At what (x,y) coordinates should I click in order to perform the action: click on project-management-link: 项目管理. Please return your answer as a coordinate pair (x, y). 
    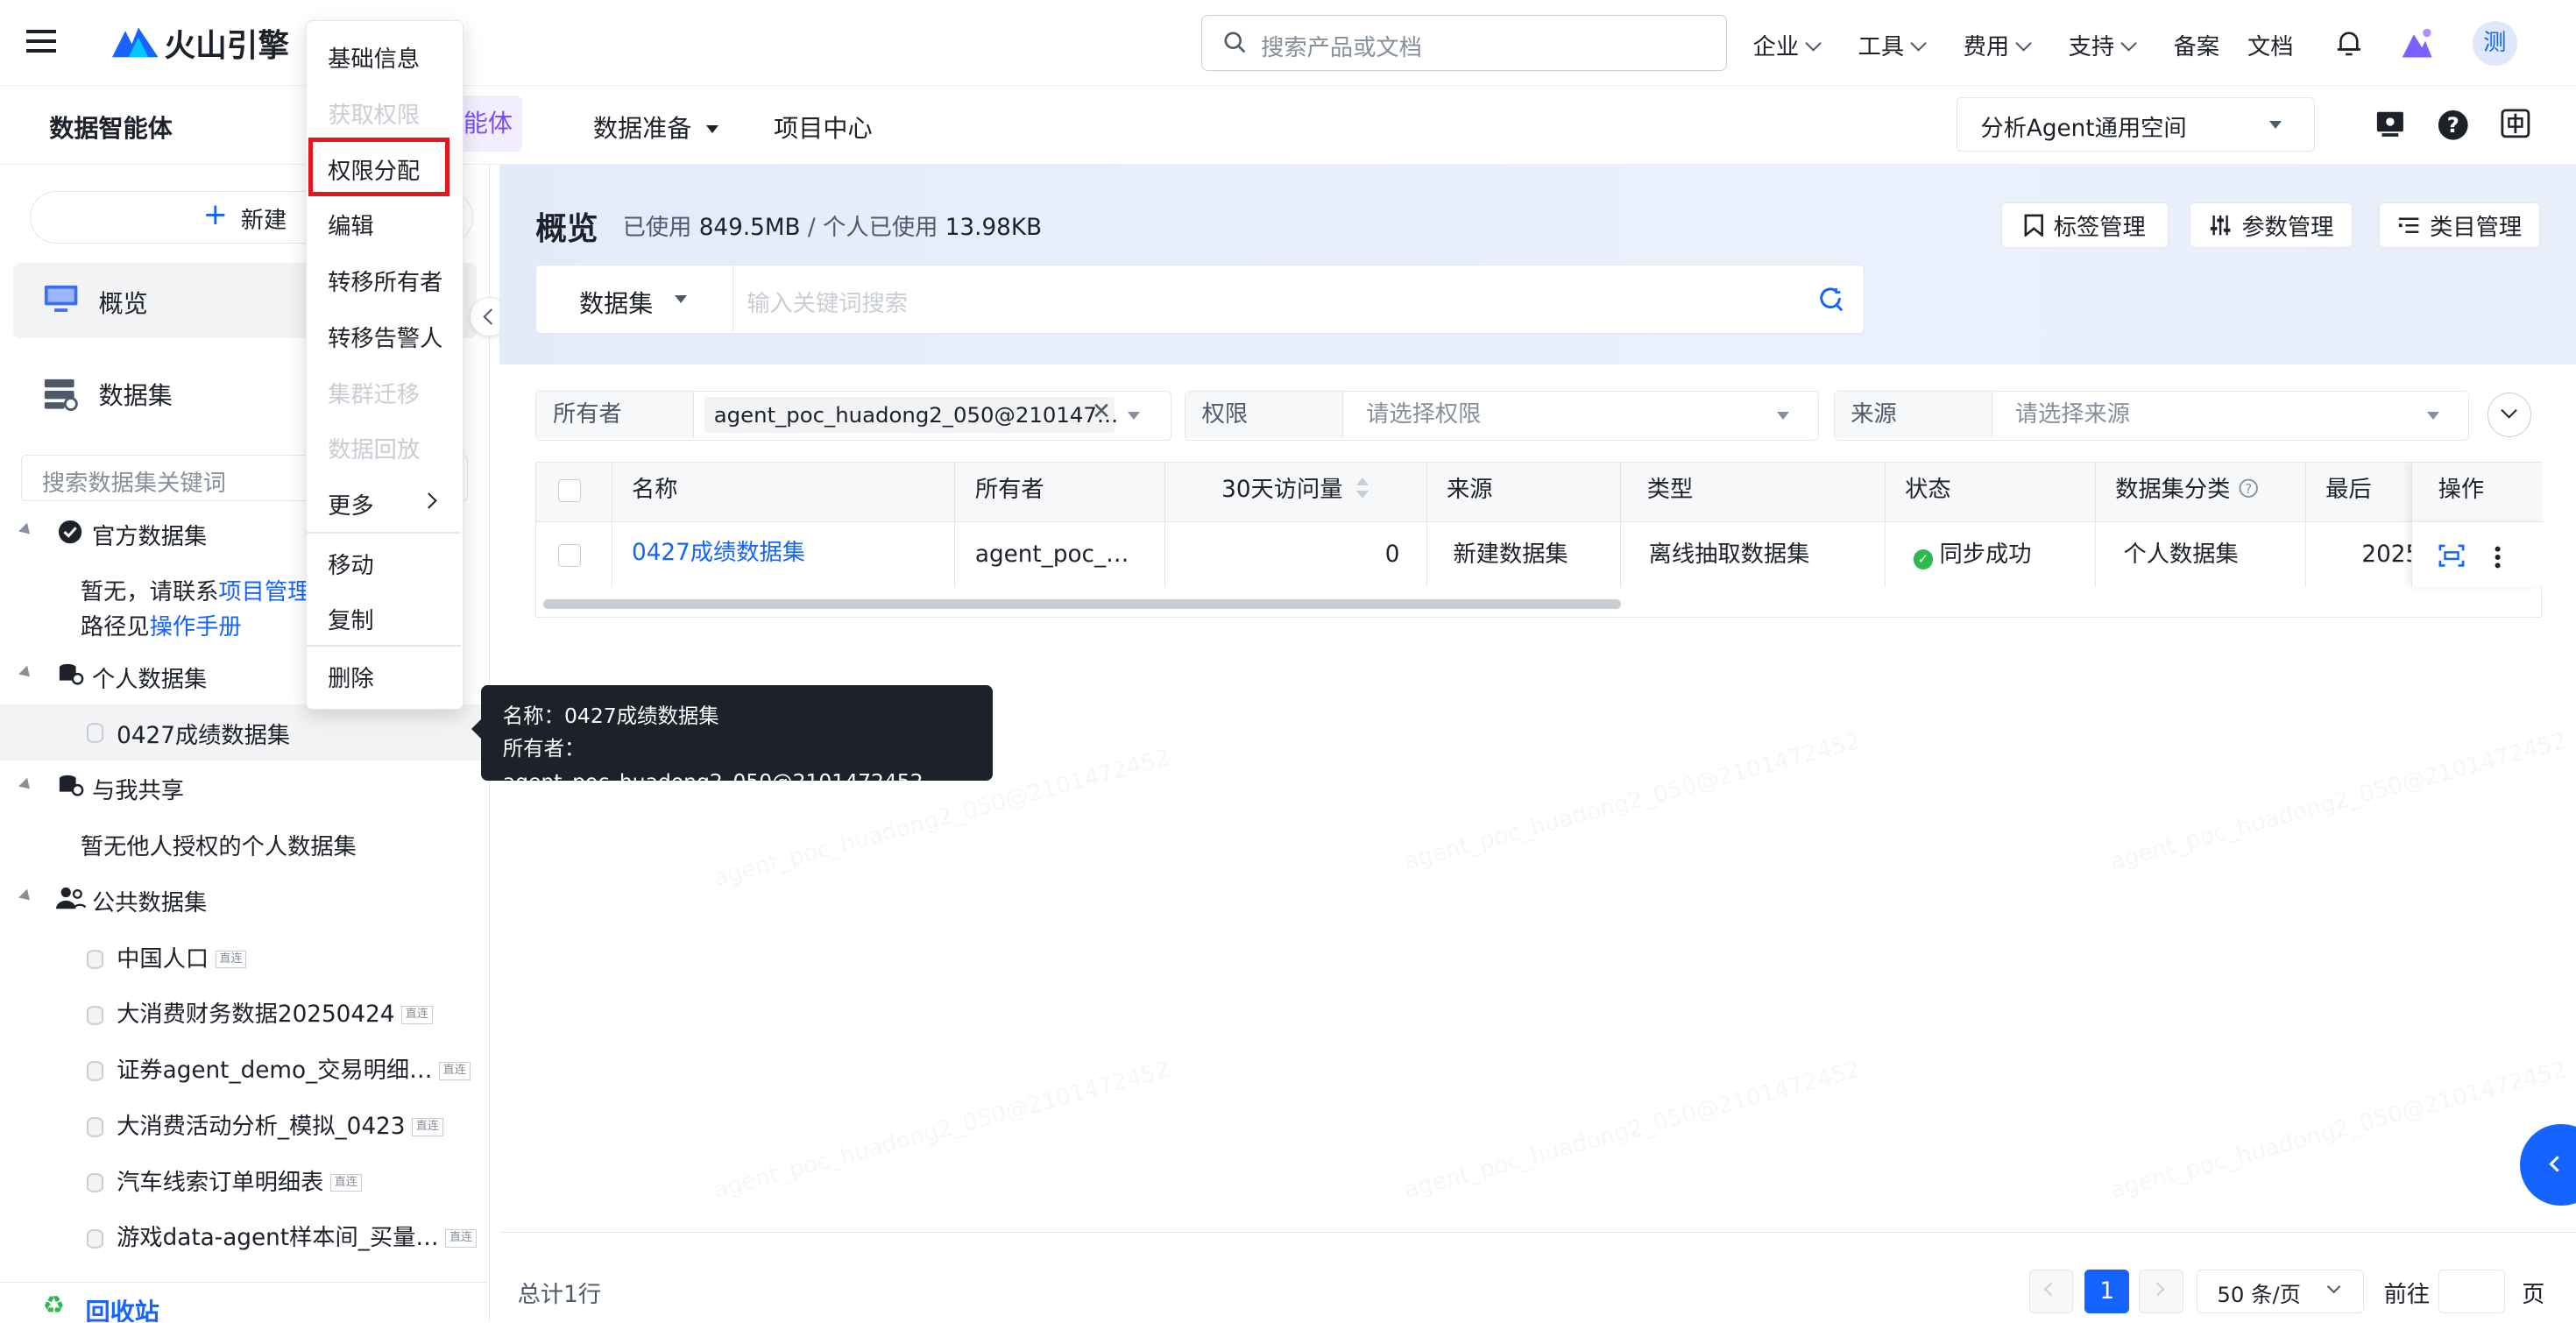
    Looking at the image, I should click on (264, 592).